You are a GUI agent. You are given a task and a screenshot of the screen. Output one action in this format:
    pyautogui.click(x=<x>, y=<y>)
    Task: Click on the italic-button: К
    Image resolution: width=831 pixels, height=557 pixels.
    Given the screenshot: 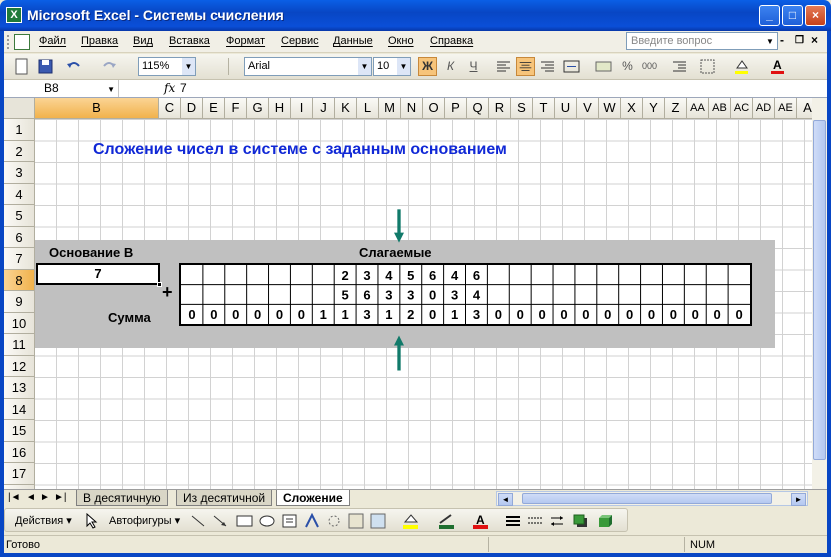 What is the action you would take?
    pyautogui.click(x=450, y=66)
    